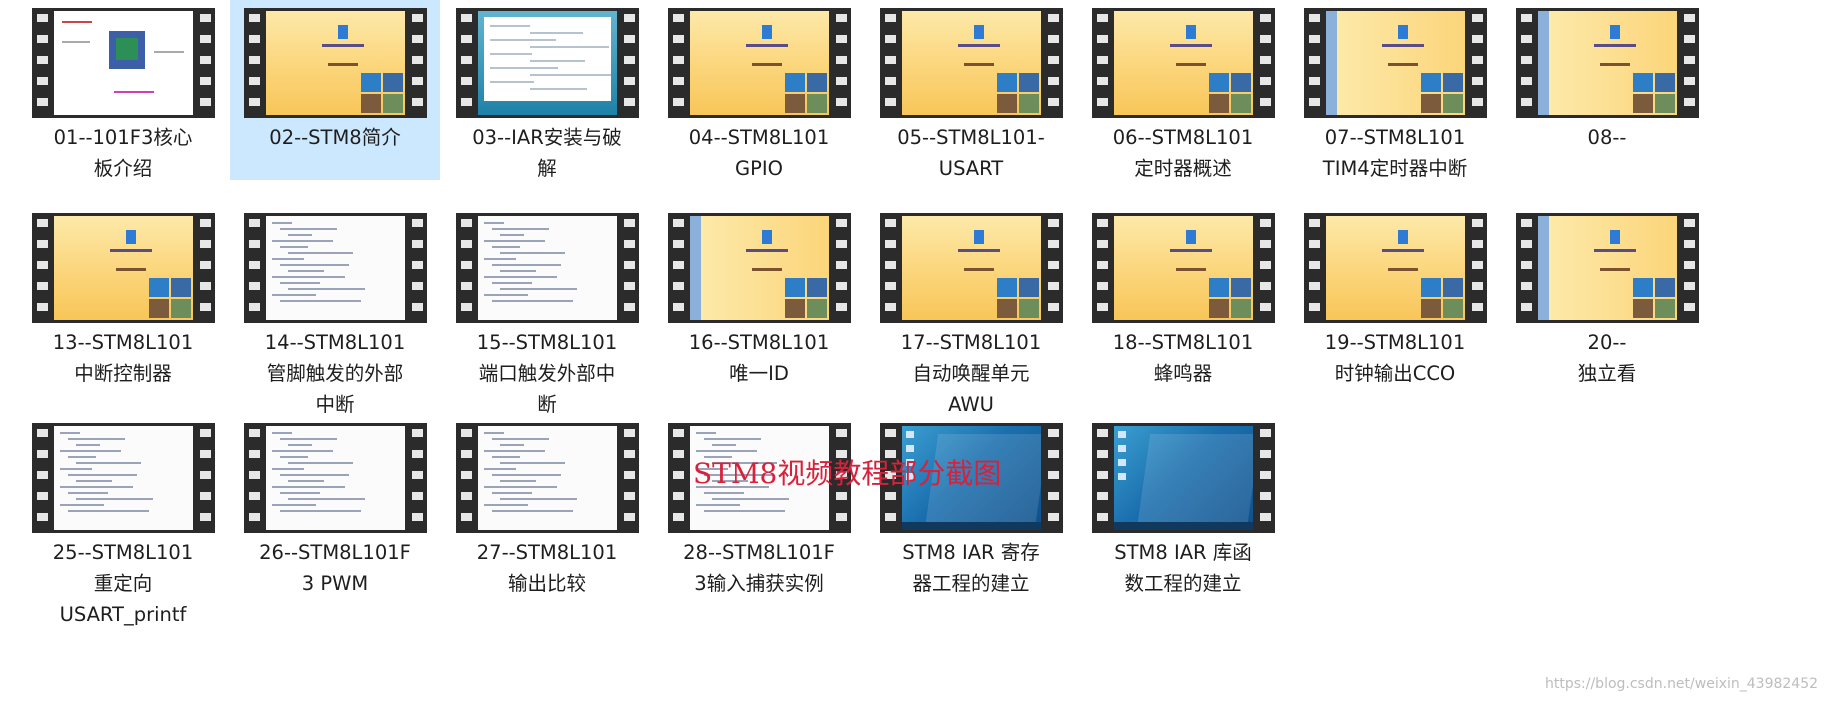  I want to click on video-file-name: 06--STM8L101 定时器概述, so click(1183, 153).